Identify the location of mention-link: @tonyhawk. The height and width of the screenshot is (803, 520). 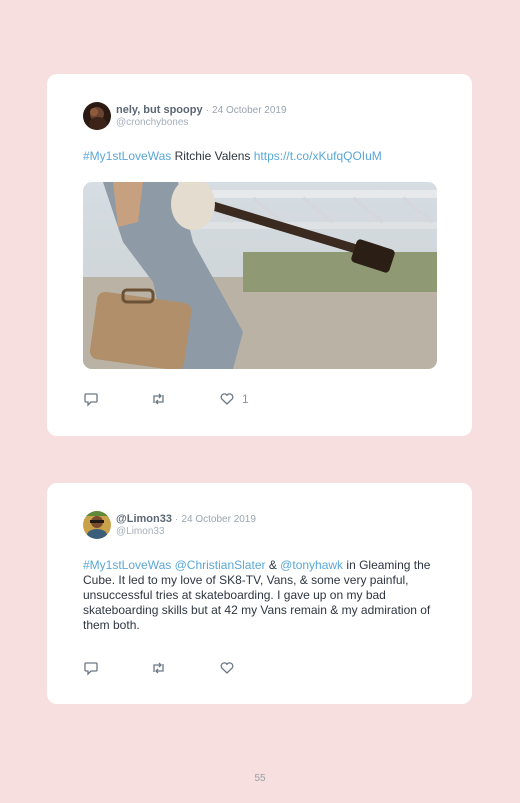
(311, 565).